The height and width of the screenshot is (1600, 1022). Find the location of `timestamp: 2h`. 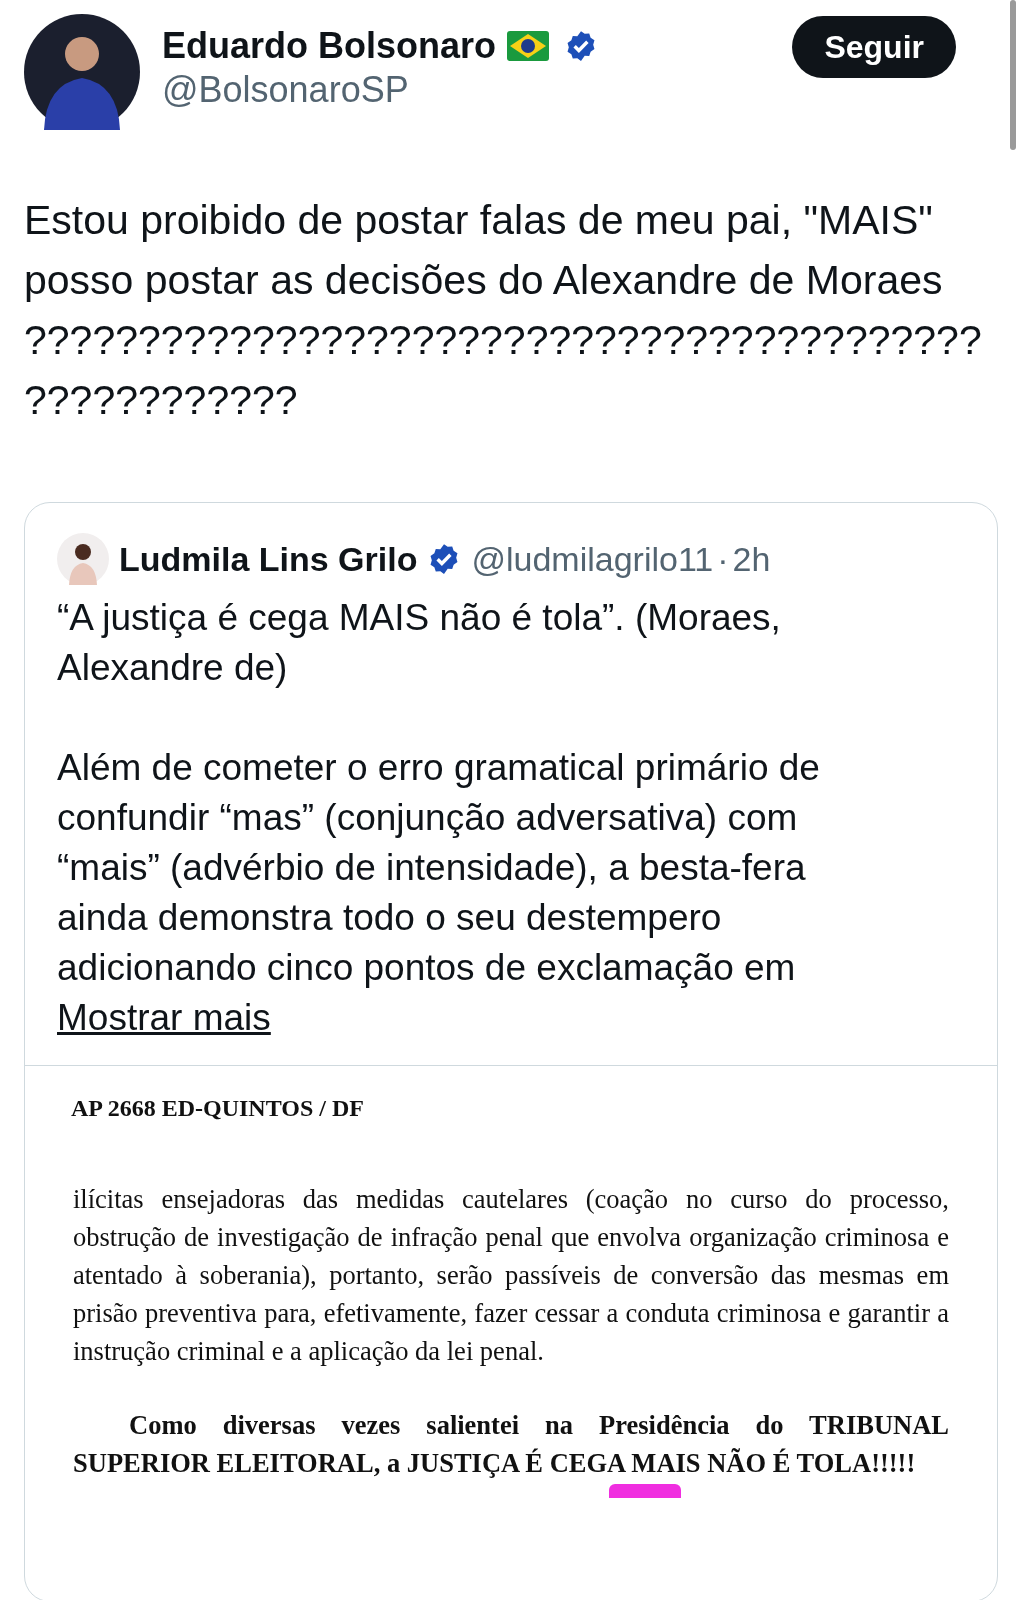

timestamp: 2h is located at coordinates (751, 559).